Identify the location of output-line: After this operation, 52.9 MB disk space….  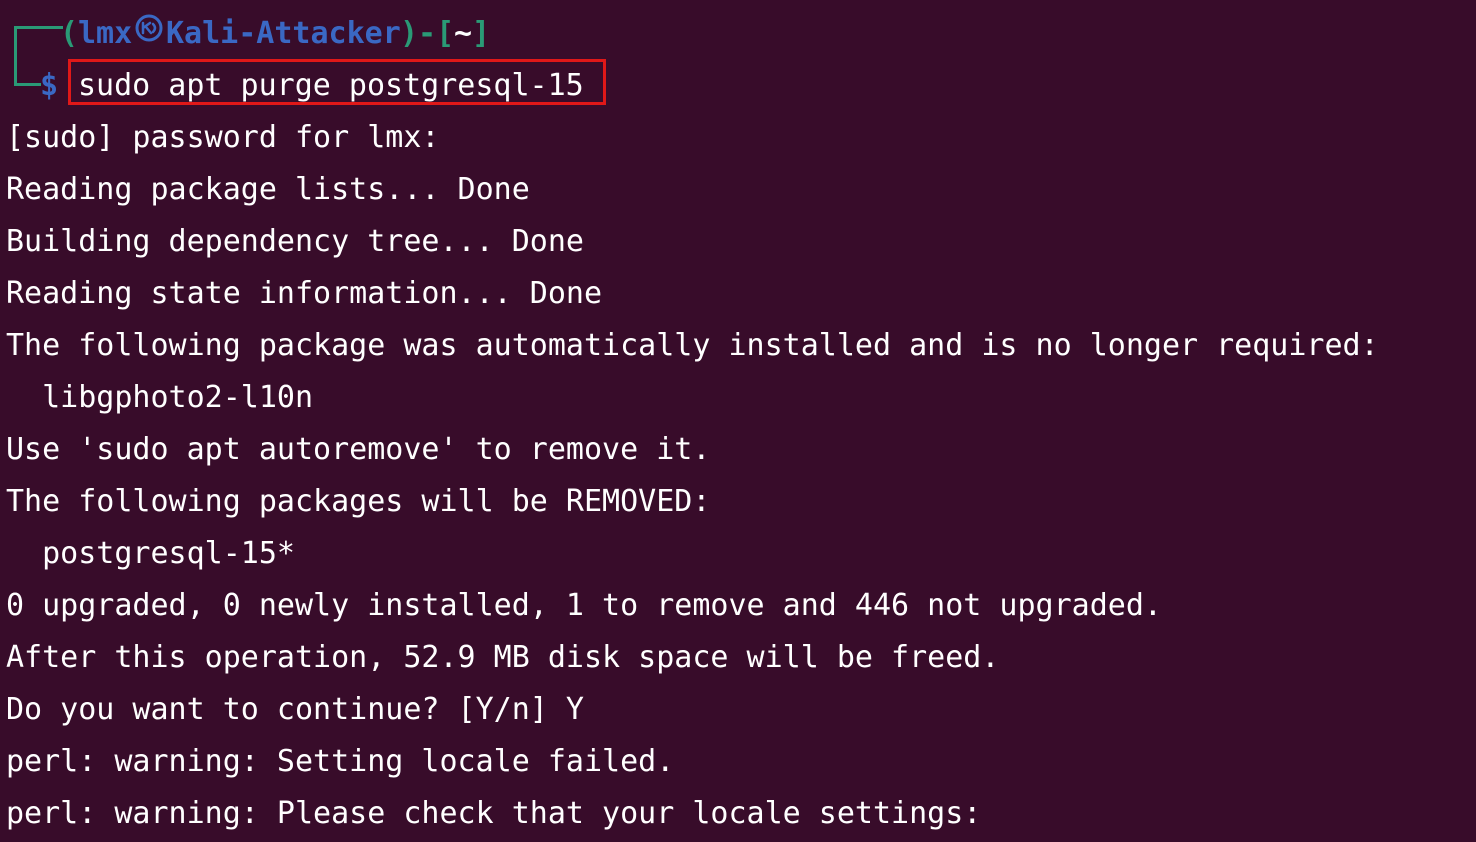
(503, 657).